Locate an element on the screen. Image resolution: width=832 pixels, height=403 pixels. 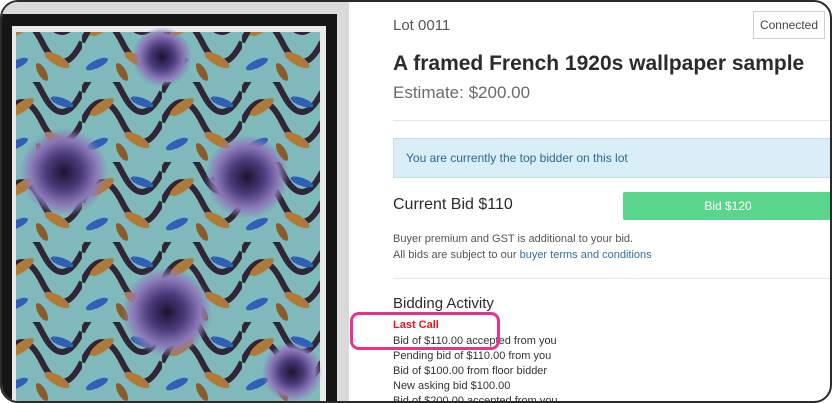
activity-item: Bid of $100.00 from floor bidder is located at coordinates (470, 371).